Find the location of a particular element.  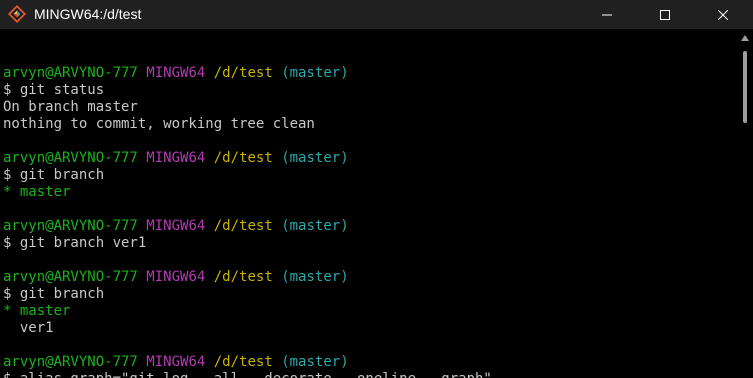

minimize-button is located at coordinates (607, 14).